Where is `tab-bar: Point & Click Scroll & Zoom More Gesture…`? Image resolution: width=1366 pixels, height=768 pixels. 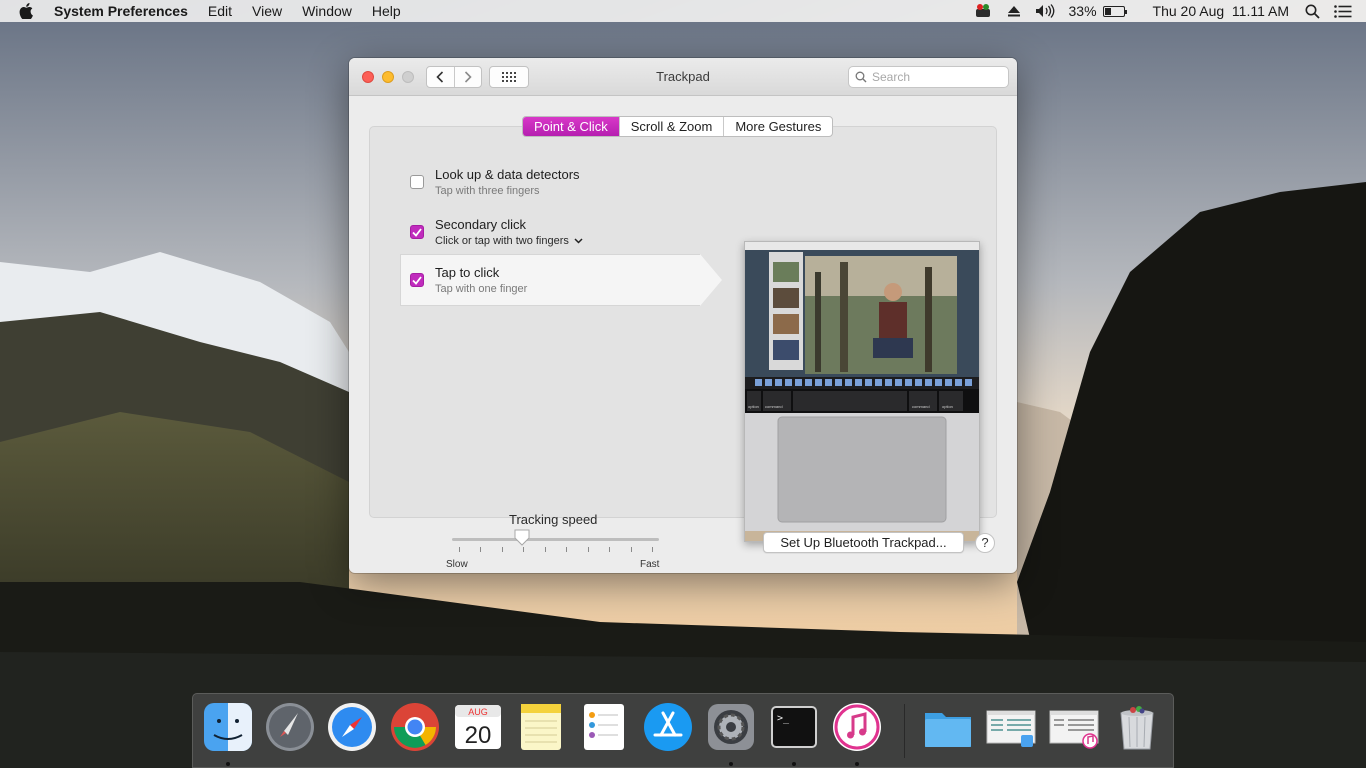 tab-bar: Point & Click Scroll & Zoom More Gesture… is located at coordinates (678, 126).